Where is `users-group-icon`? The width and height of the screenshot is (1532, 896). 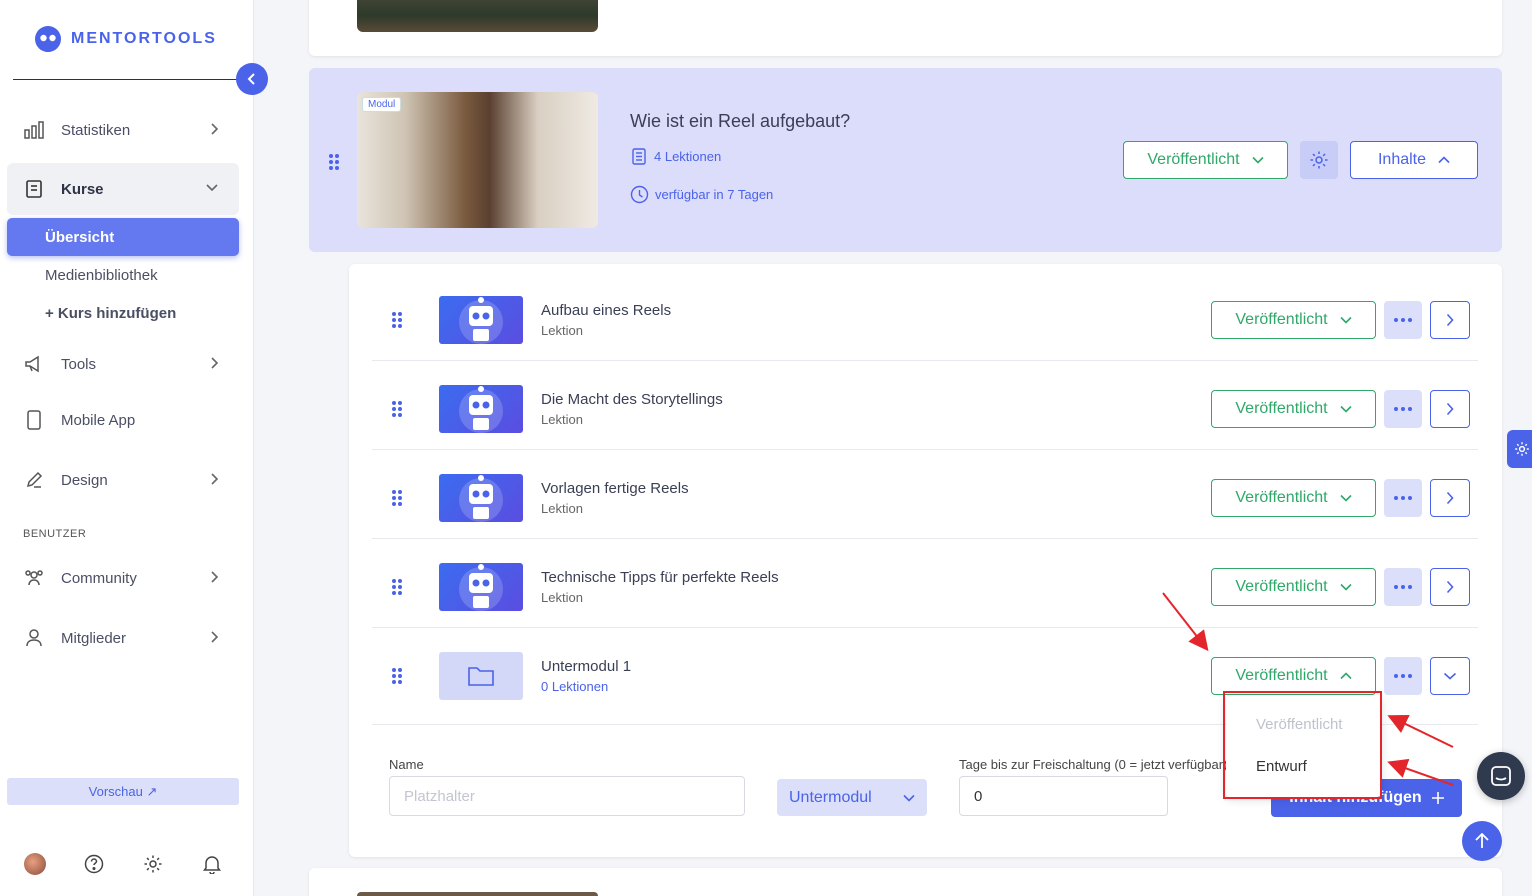 users-group-icon is located at coordinates (34, 578).